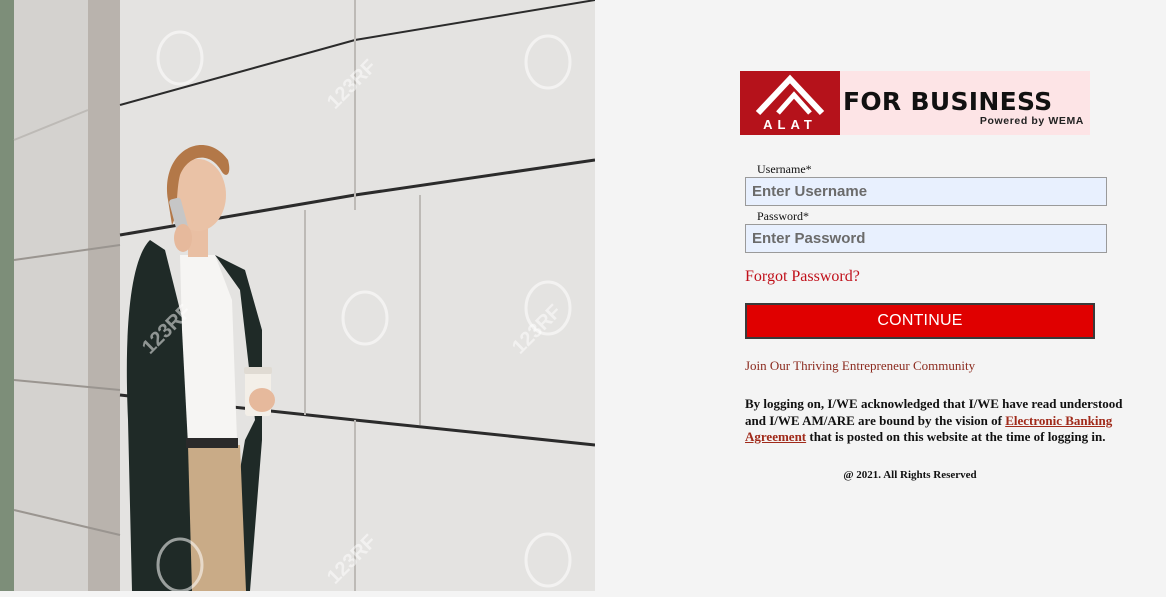 This screenshot has width=1166, height=597. What do you see at coordinates (790, 95) in the screenshot?
I see `alat-triangle-icon` at bounding box center [790, 95].